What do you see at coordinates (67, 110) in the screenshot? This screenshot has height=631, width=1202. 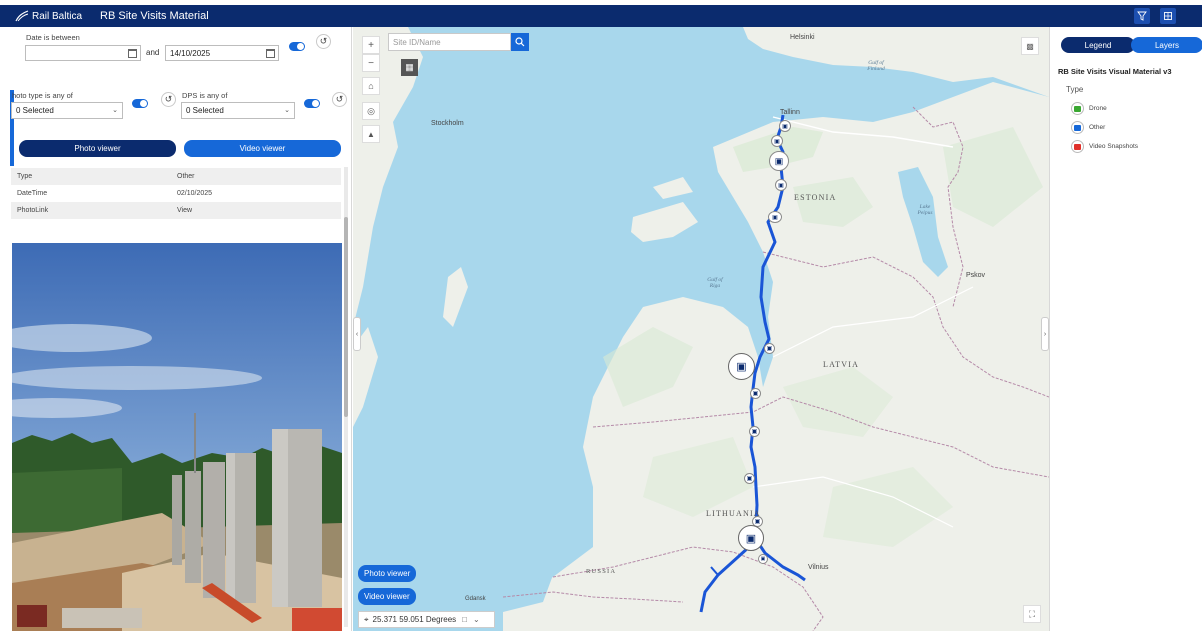 I see `photo-type-select: 0 Selected ⌄` at bounding box center [67, 110].